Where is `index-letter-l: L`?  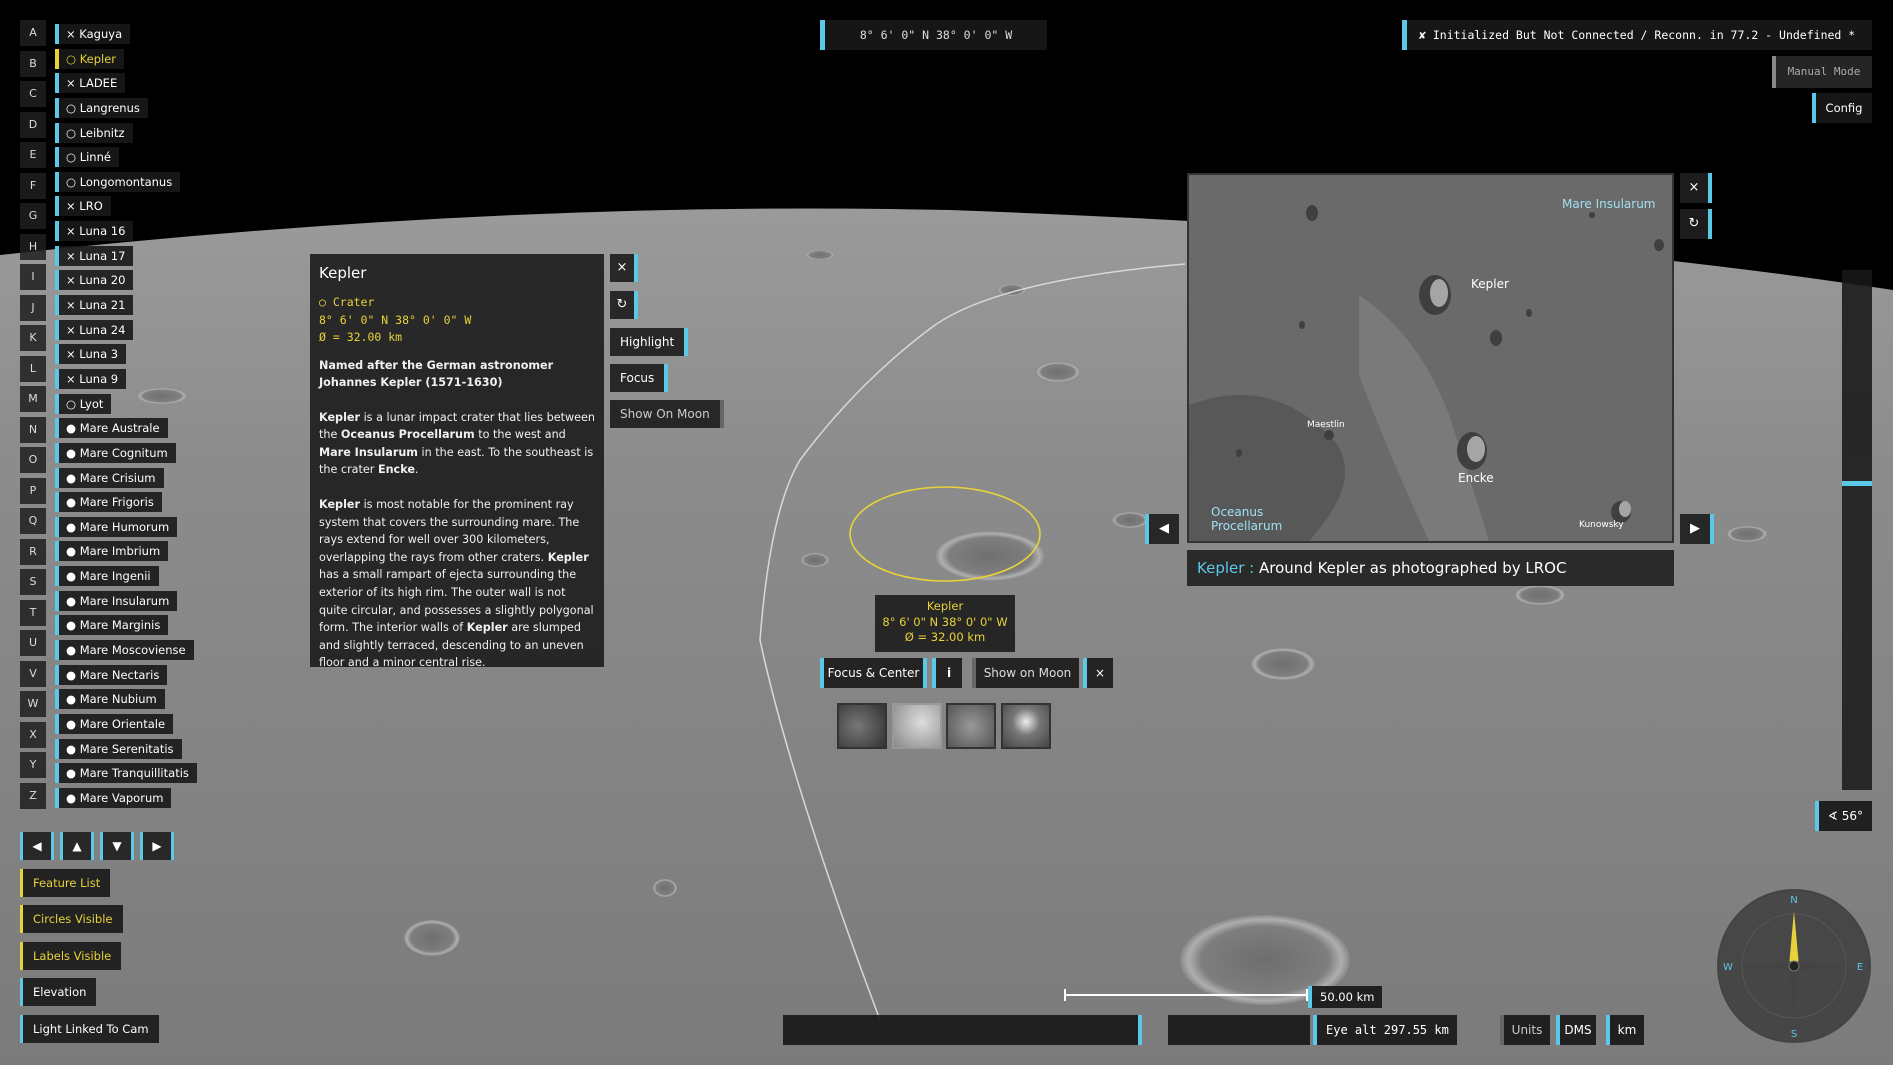
index-letter-l: L is located at coordinates (33, 368).